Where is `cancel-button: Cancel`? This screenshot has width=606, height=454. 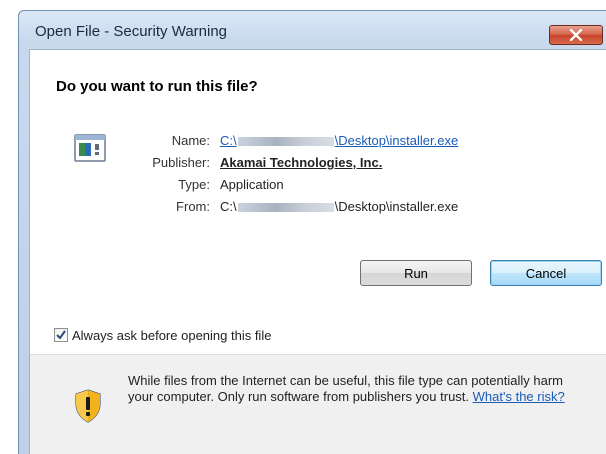 cancel-button: Cancel is located at coordinates (546, 273).